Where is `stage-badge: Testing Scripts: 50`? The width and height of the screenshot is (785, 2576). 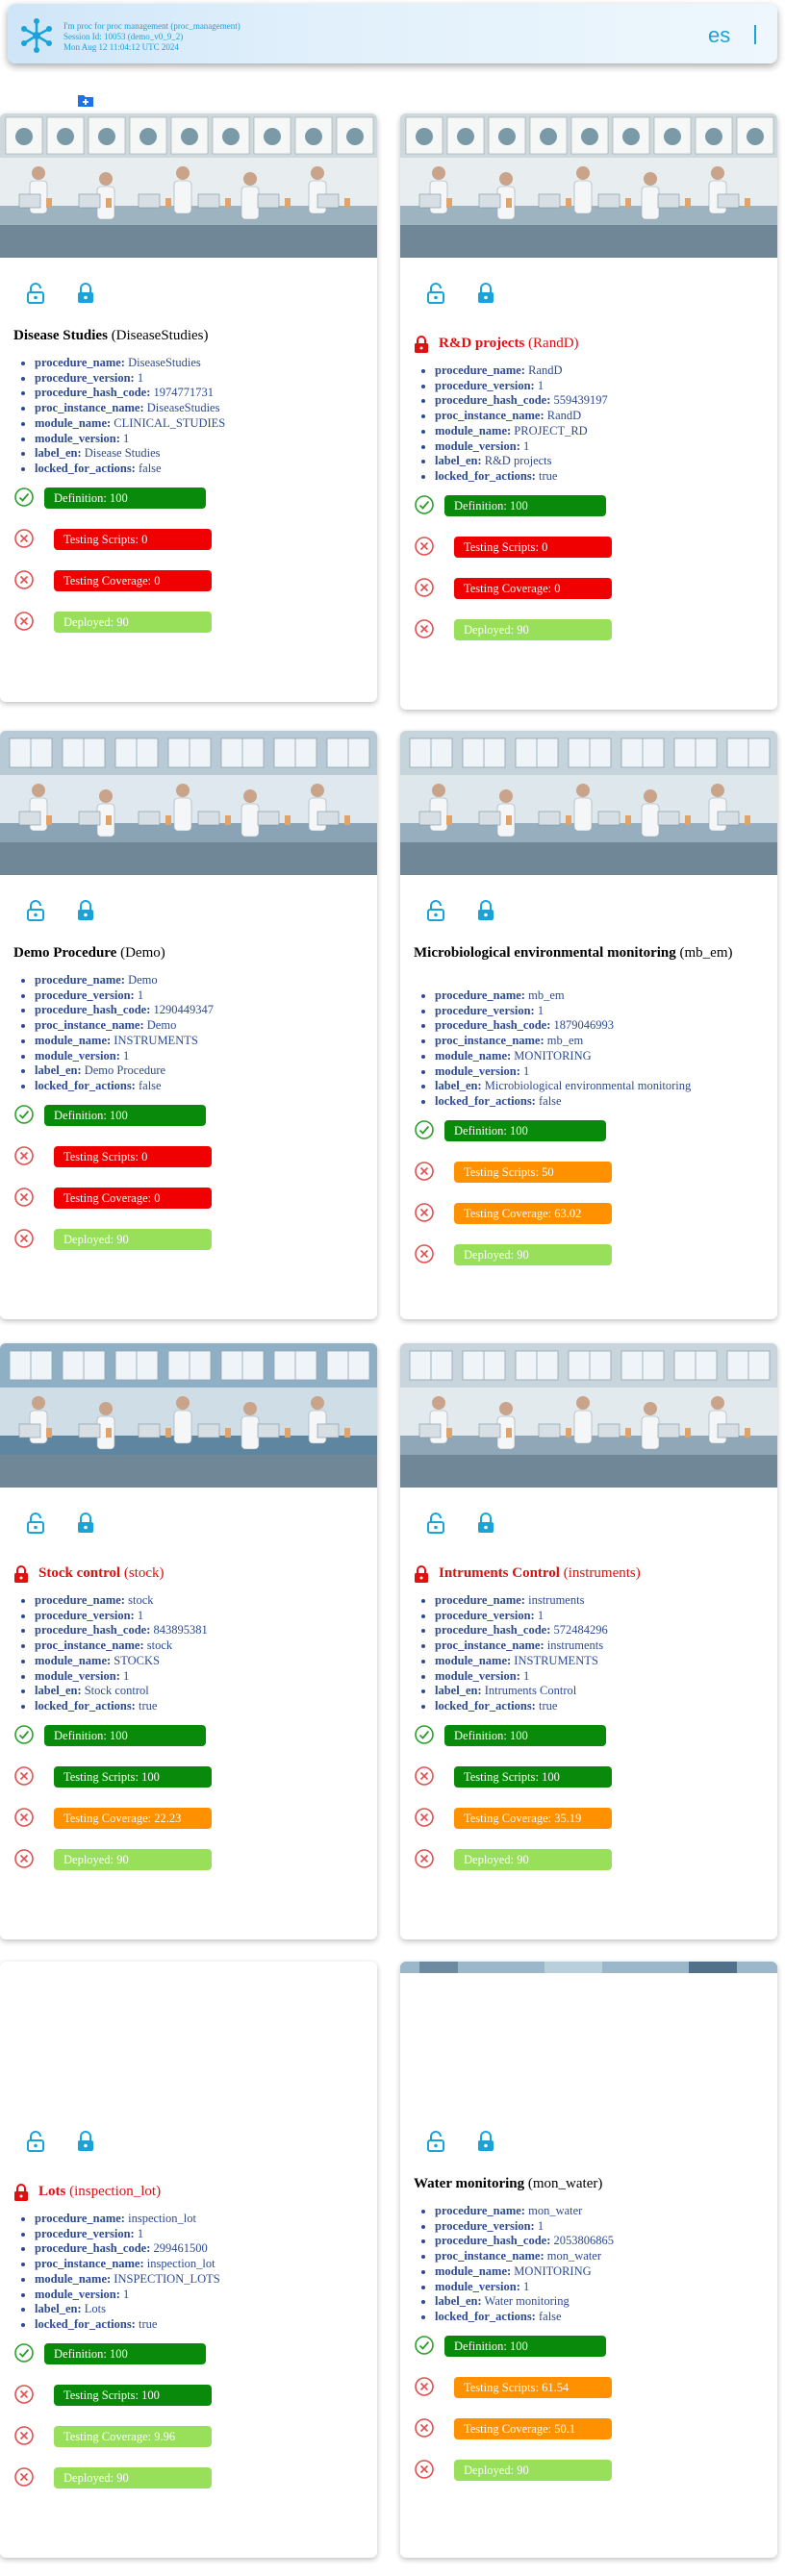
stage-badge: Testing Scripts: 50 is located at coordinates (533, 1172).